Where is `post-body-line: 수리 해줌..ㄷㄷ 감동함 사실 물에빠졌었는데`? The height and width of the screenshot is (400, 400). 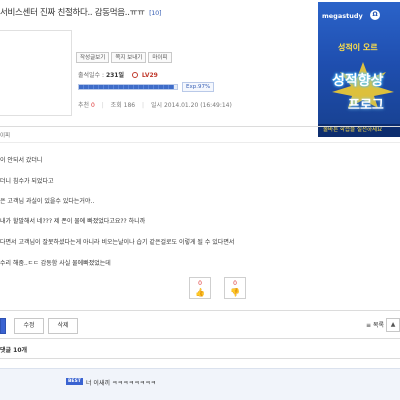
post-body-line: 수리 해줌..ㄷㄷ 감동함 사실 물에빠졌었는데 is located at coordinates (55, 263).